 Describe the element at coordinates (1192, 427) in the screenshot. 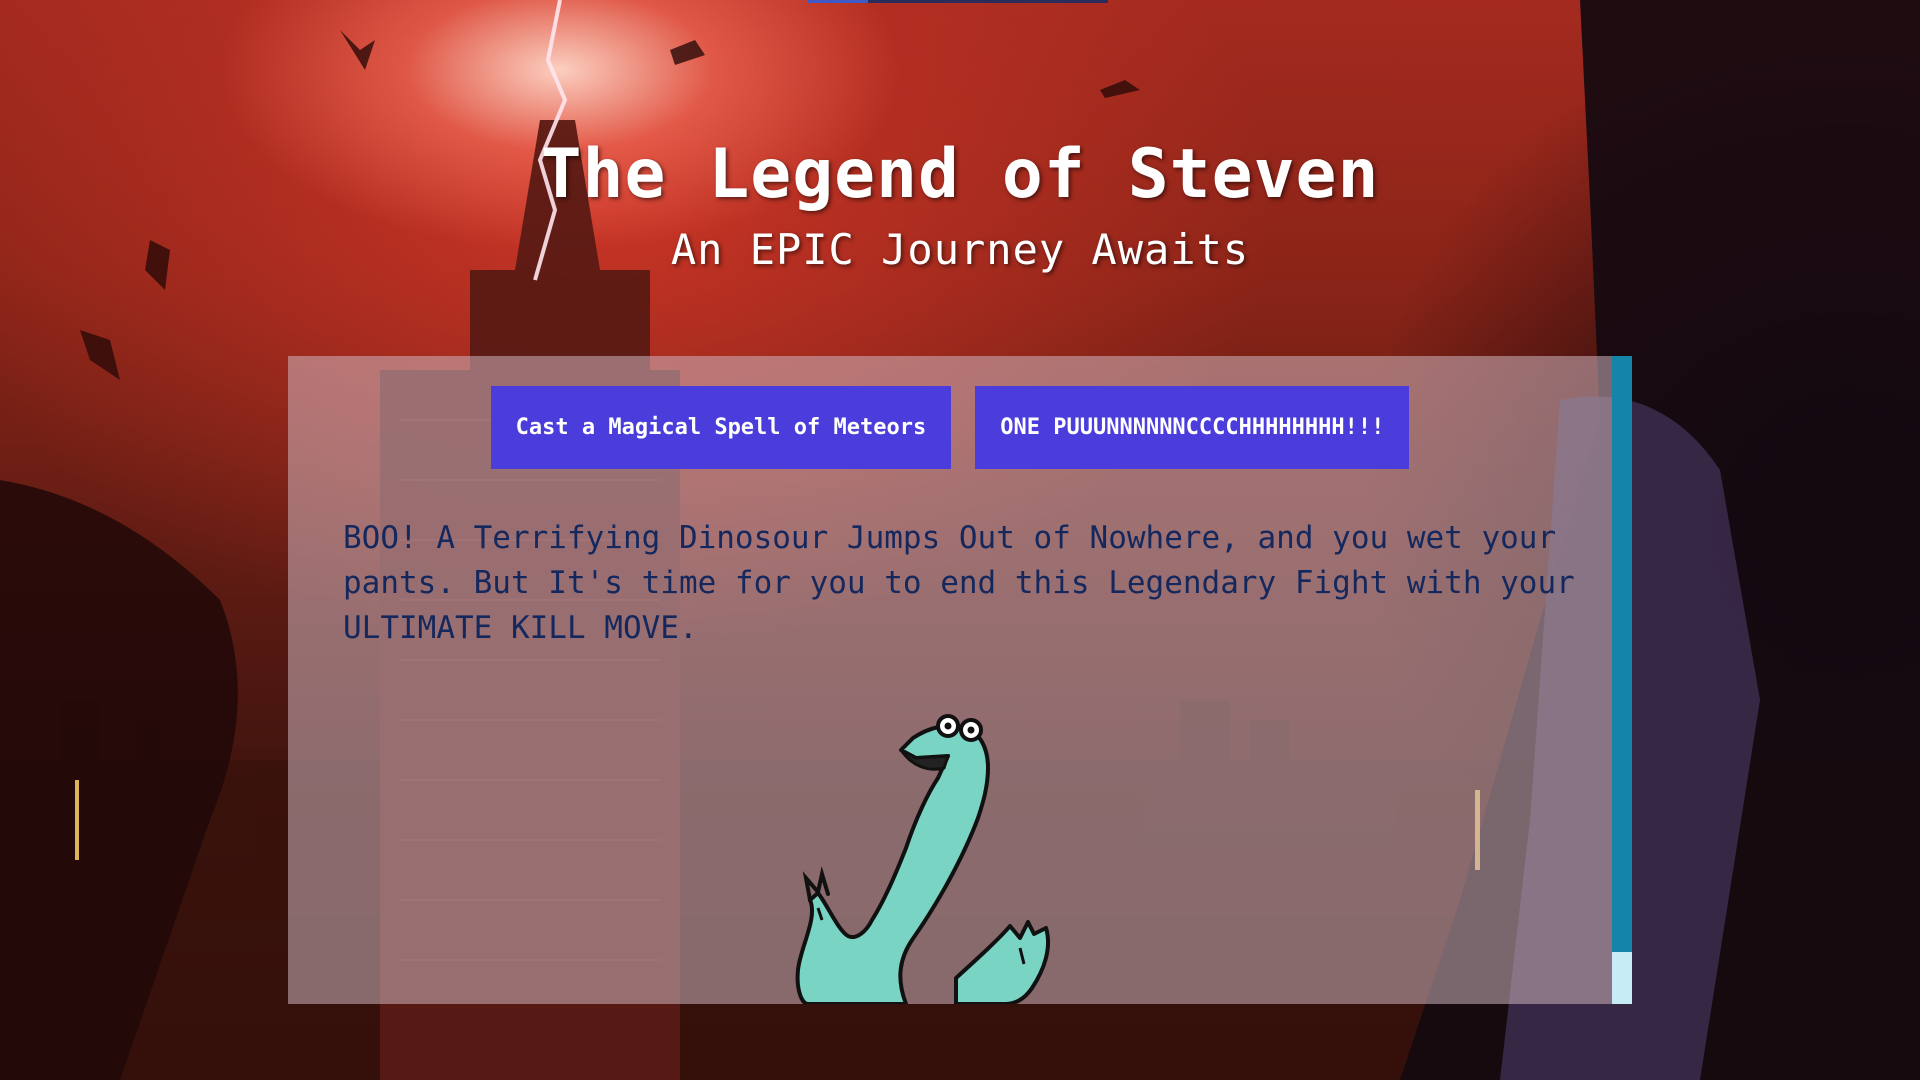

I see `punch-button: ONE PUUUNNNNNNCCCCHHHHHHHH!!!` at that location.